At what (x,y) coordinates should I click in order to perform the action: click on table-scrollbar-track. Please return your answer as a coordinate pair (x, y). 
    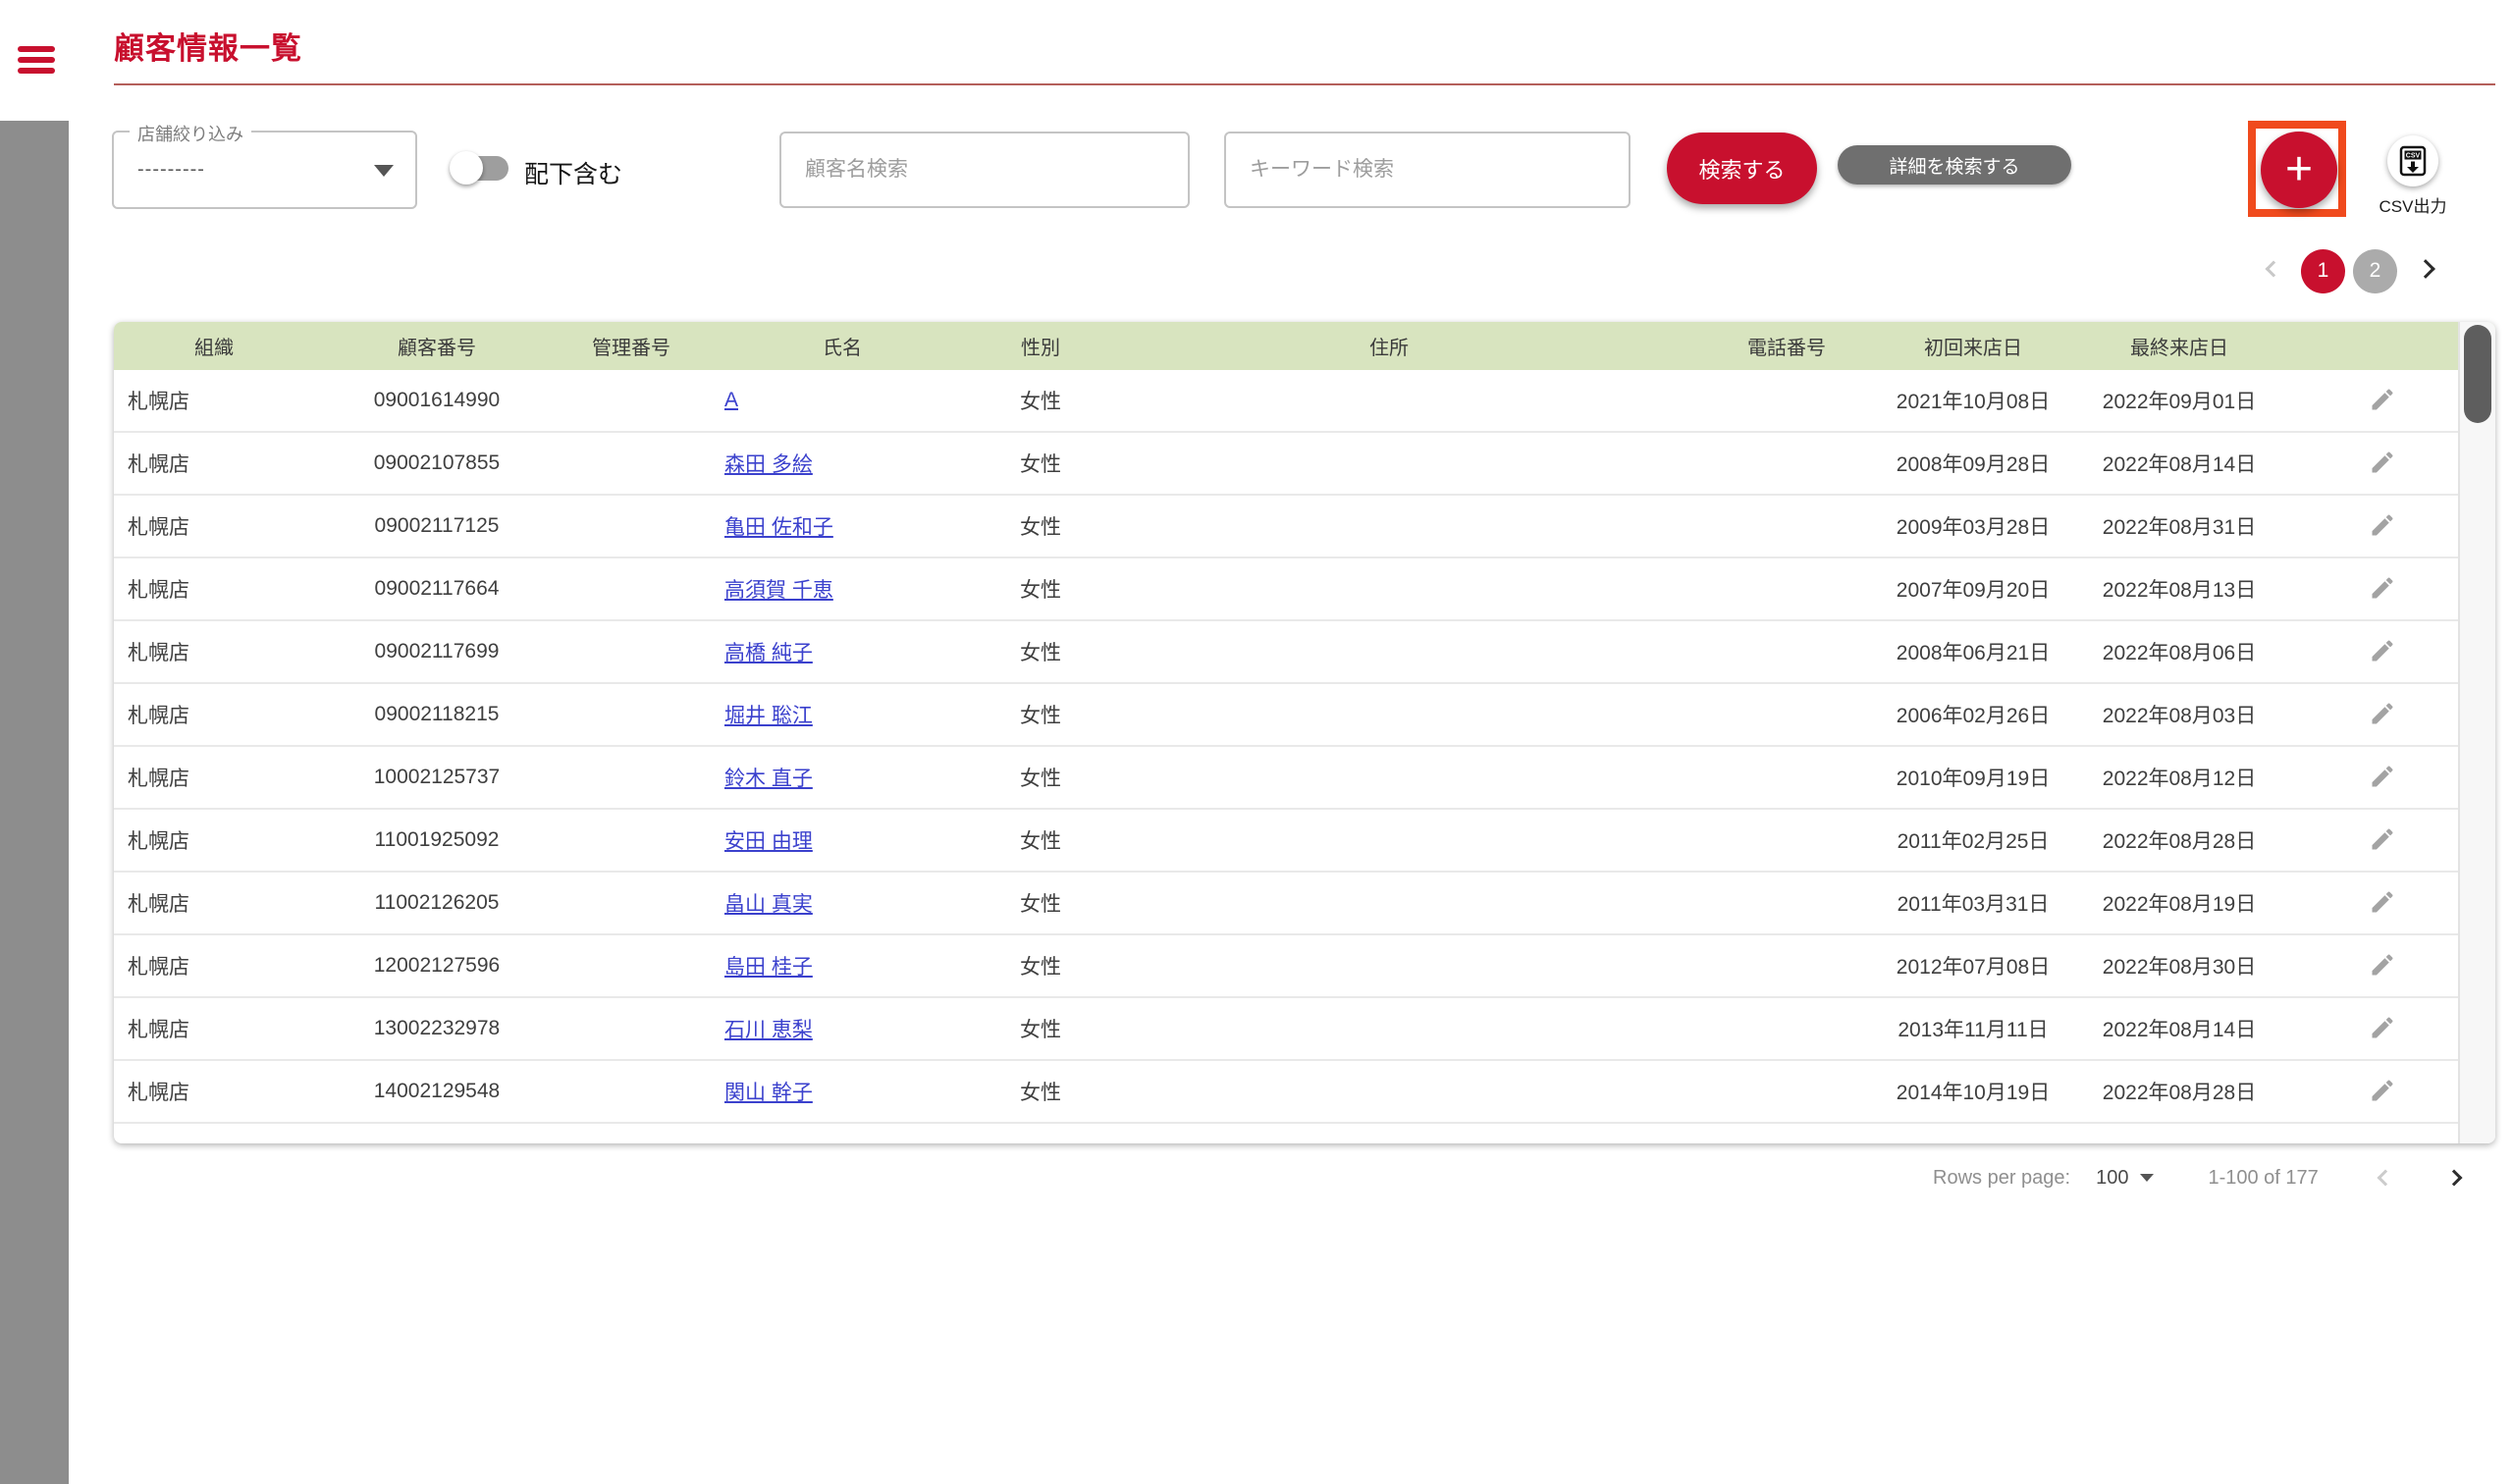
    Looking at the image, I should click on (2476, 732).